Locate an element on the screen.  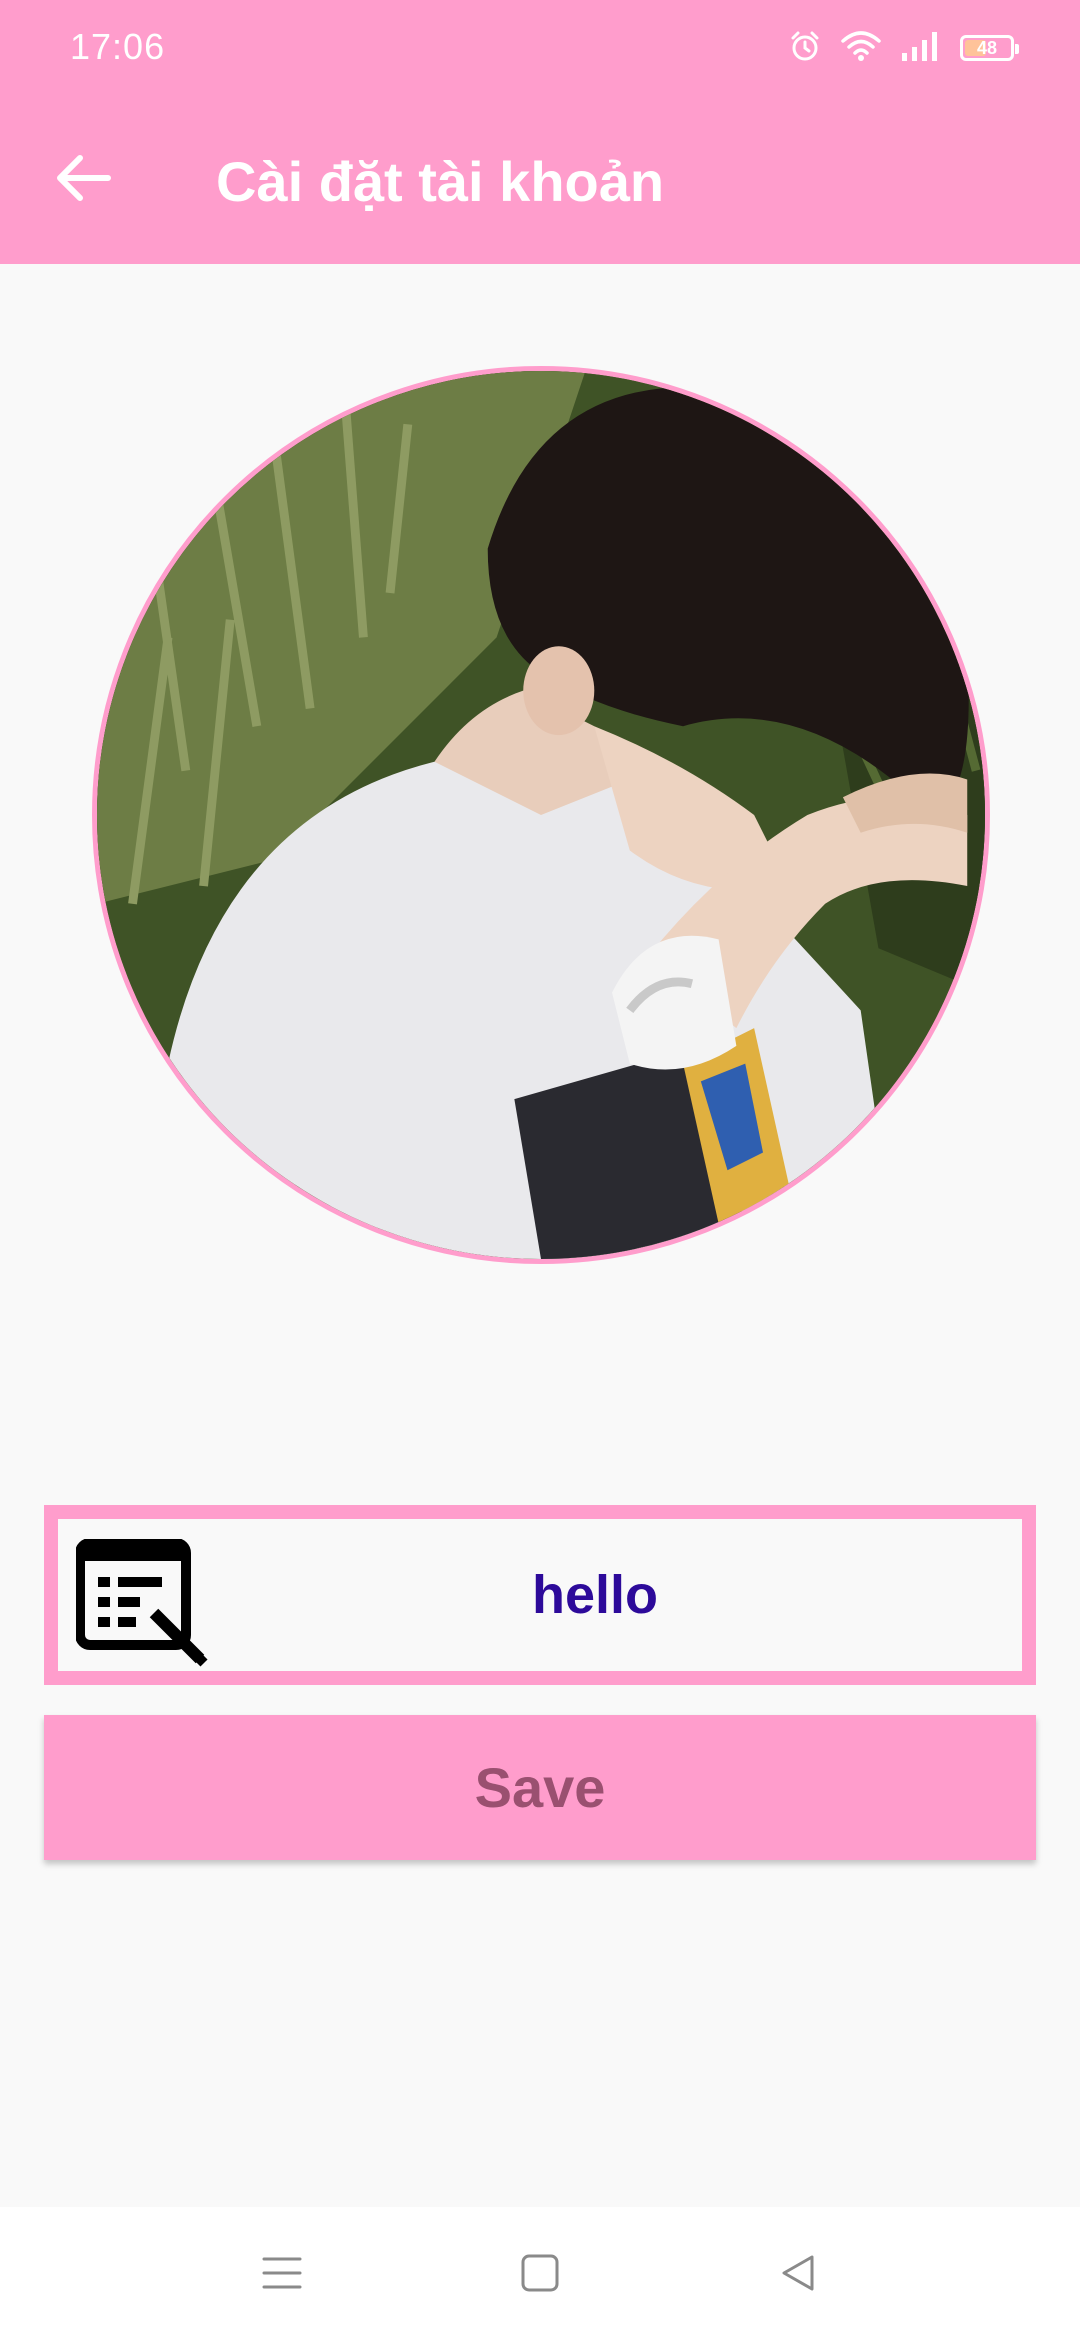
save-button-label: Save is located at coordinates (540, 1787).